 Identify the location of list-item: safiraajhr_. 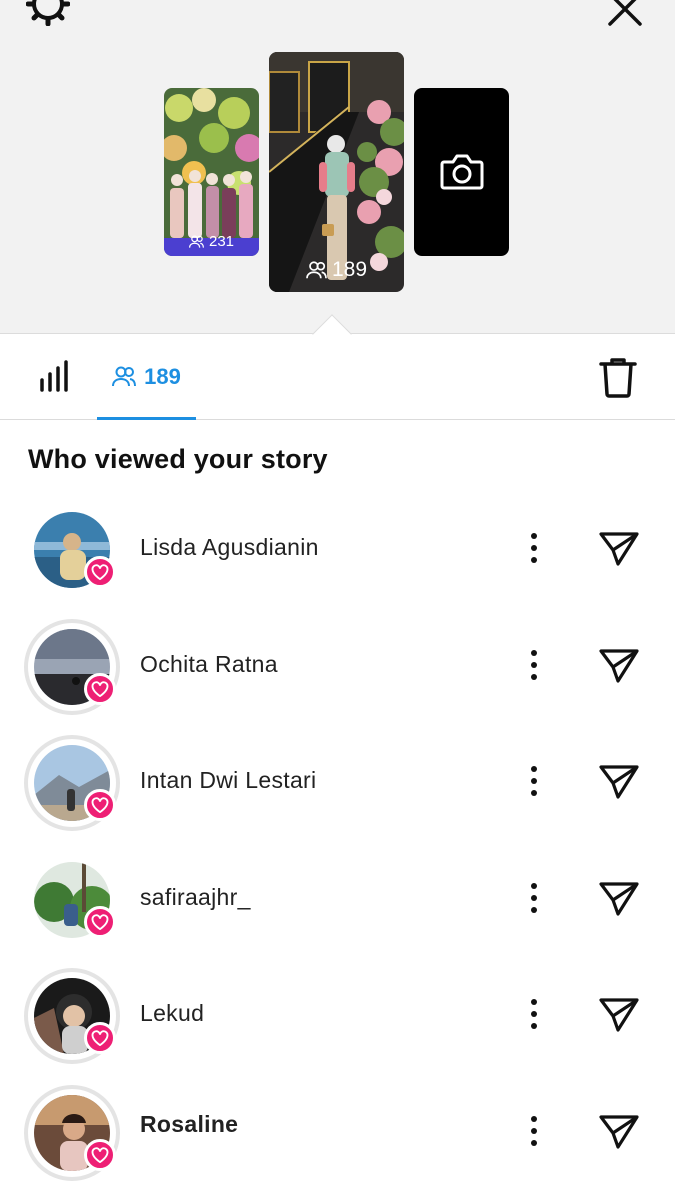
(337, 908).